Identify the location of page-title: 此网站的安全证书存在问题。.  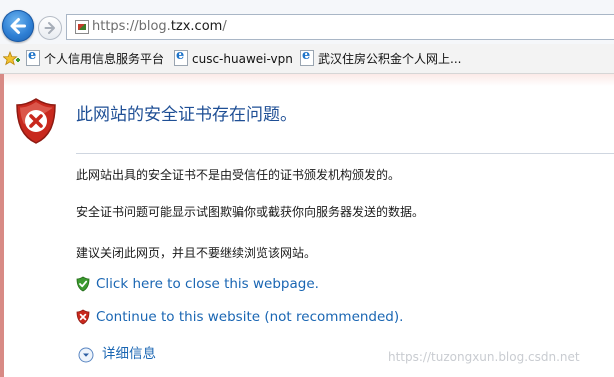
(186, 115).